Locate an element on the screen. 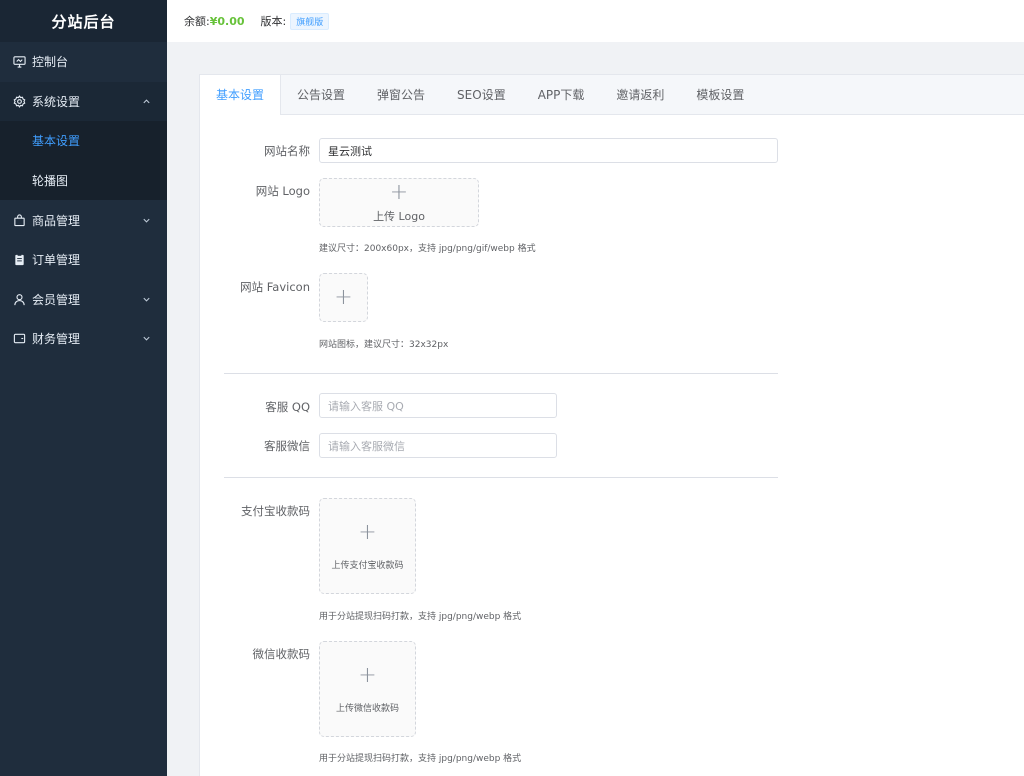  site-name-input: 星云测试 is located at coordinates (548, 150).